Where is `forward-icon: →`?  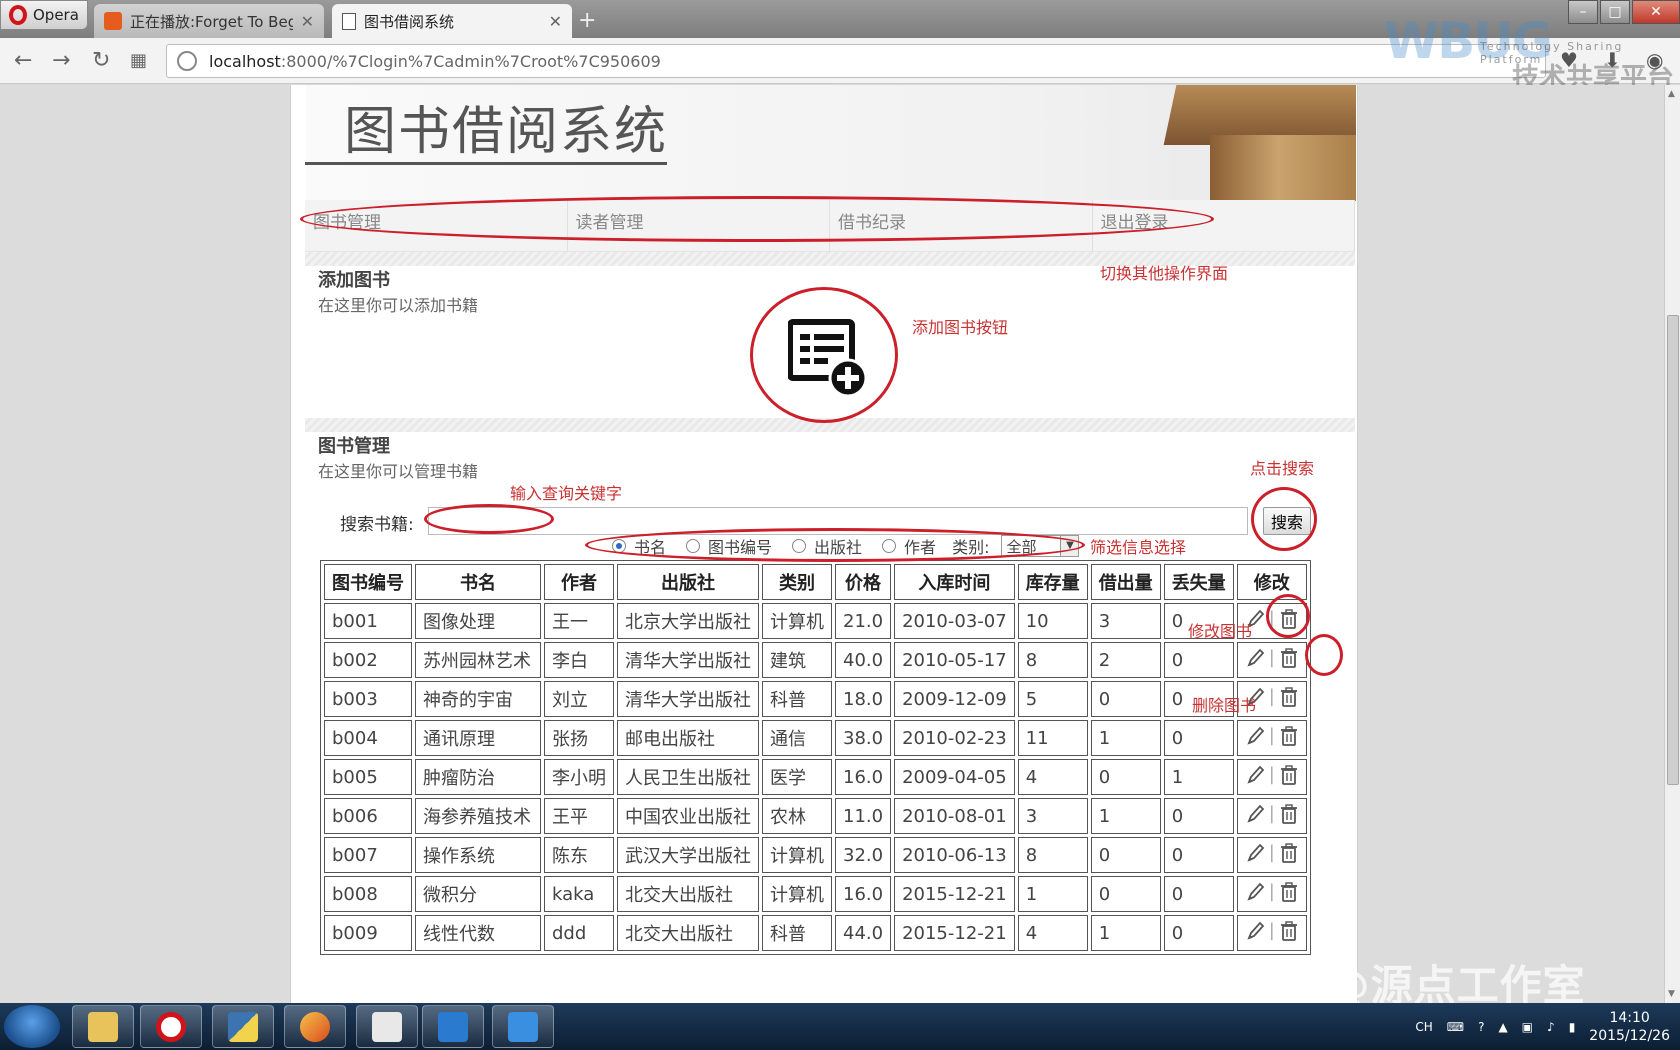 forward-icon: → is located at coordinates (61, 60).